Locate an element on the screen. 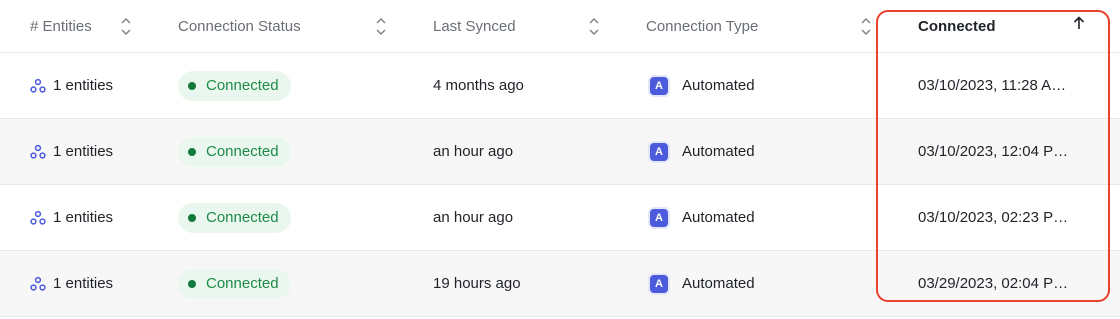  last-synced-value: 19 hours ago is located at coordinates (477, 283).